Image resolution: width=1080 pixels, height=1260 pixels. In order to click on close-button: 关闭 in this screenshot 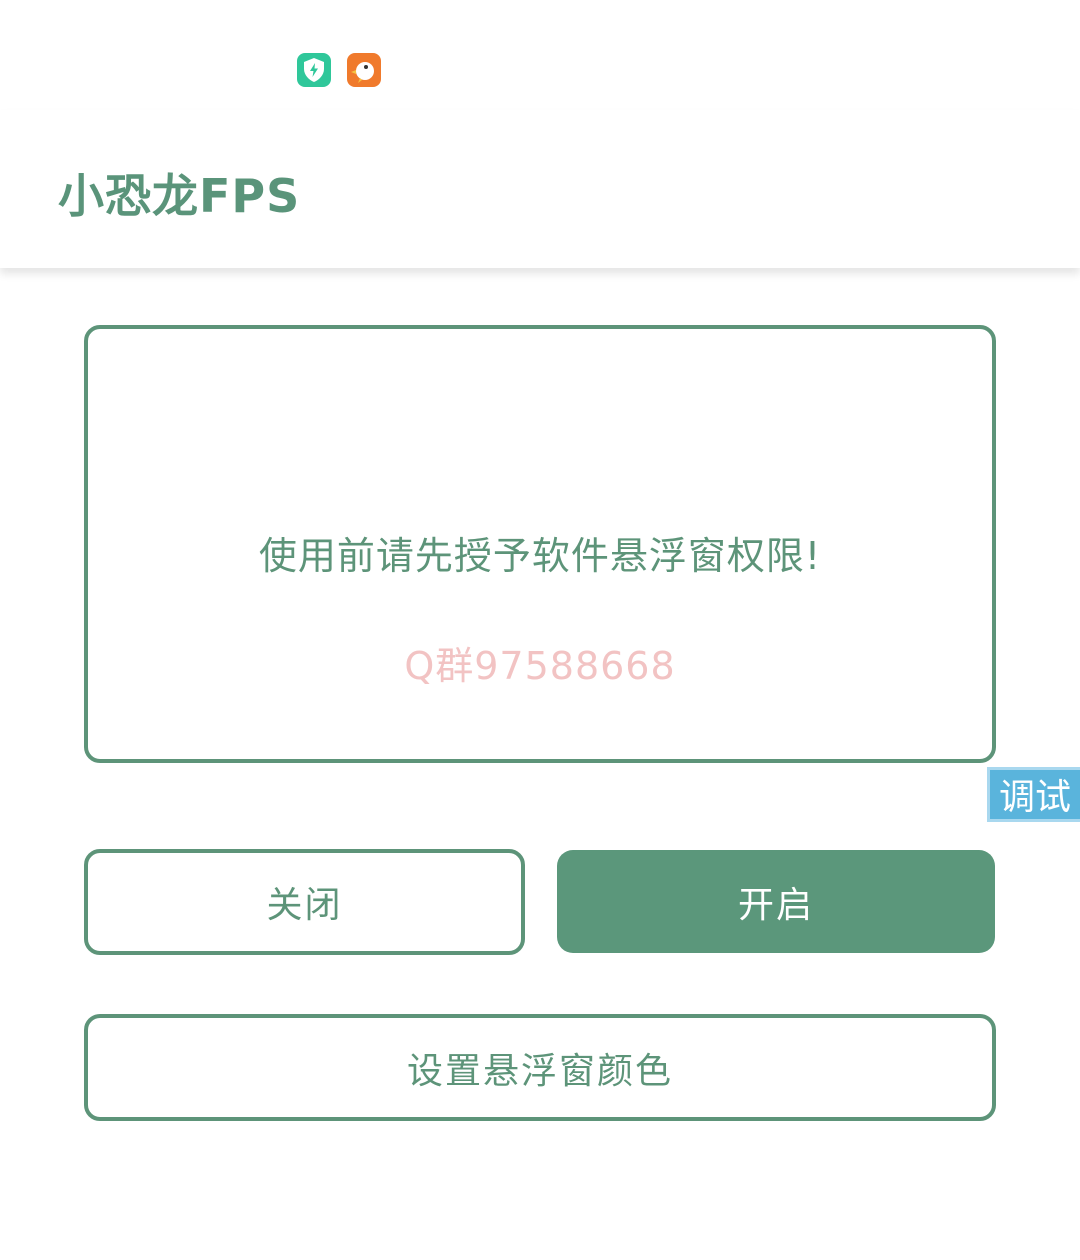, I will do `click(304, 902)`.